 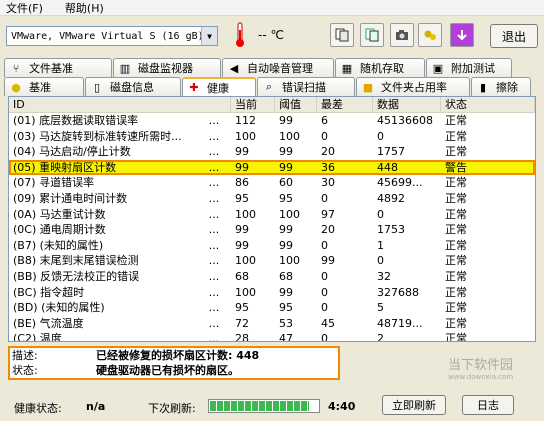 I want to click on tab-random-access: ▦ 随机存取, so click(x=380, y=67).